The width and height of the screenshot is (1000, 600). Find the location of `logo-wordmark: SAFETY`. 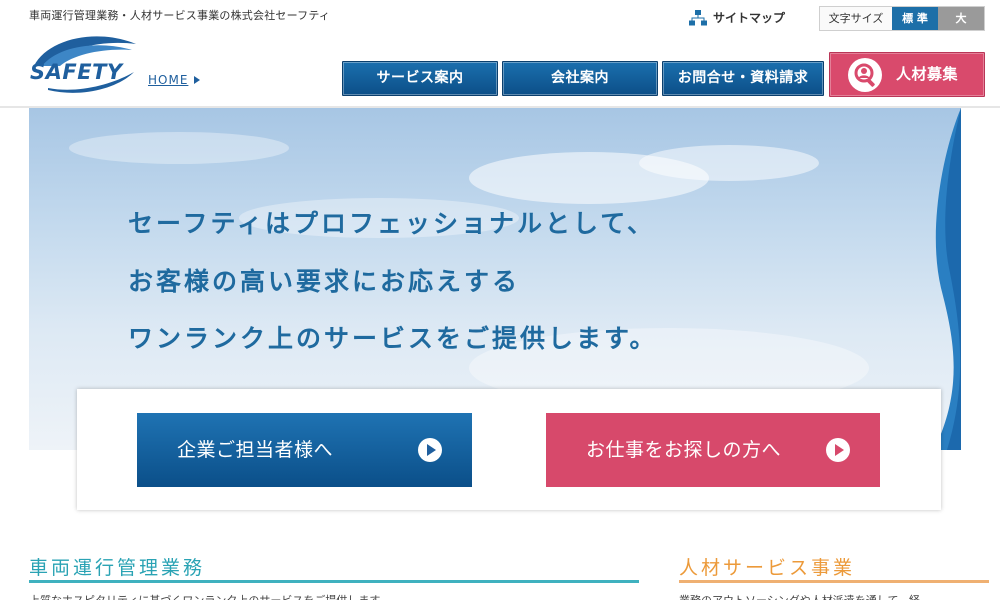

logo-wordmark: SAFETY is located at coordinates (76, 72).